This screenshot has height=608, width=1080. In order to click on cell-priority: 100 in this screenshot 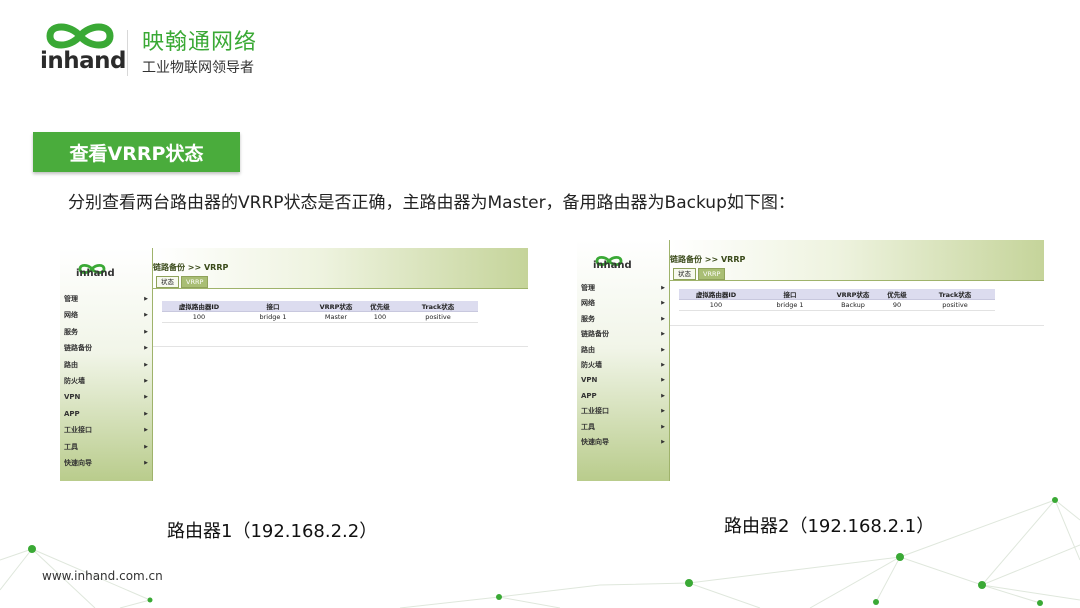, I will do `click(380, 317)`.